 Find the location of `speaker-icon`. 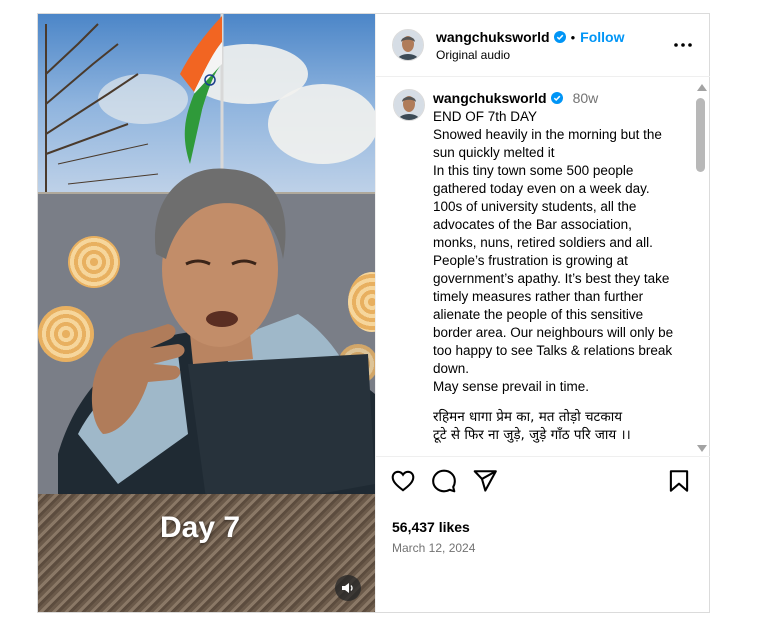

speaker-icon is located at coordinates (347, 588).